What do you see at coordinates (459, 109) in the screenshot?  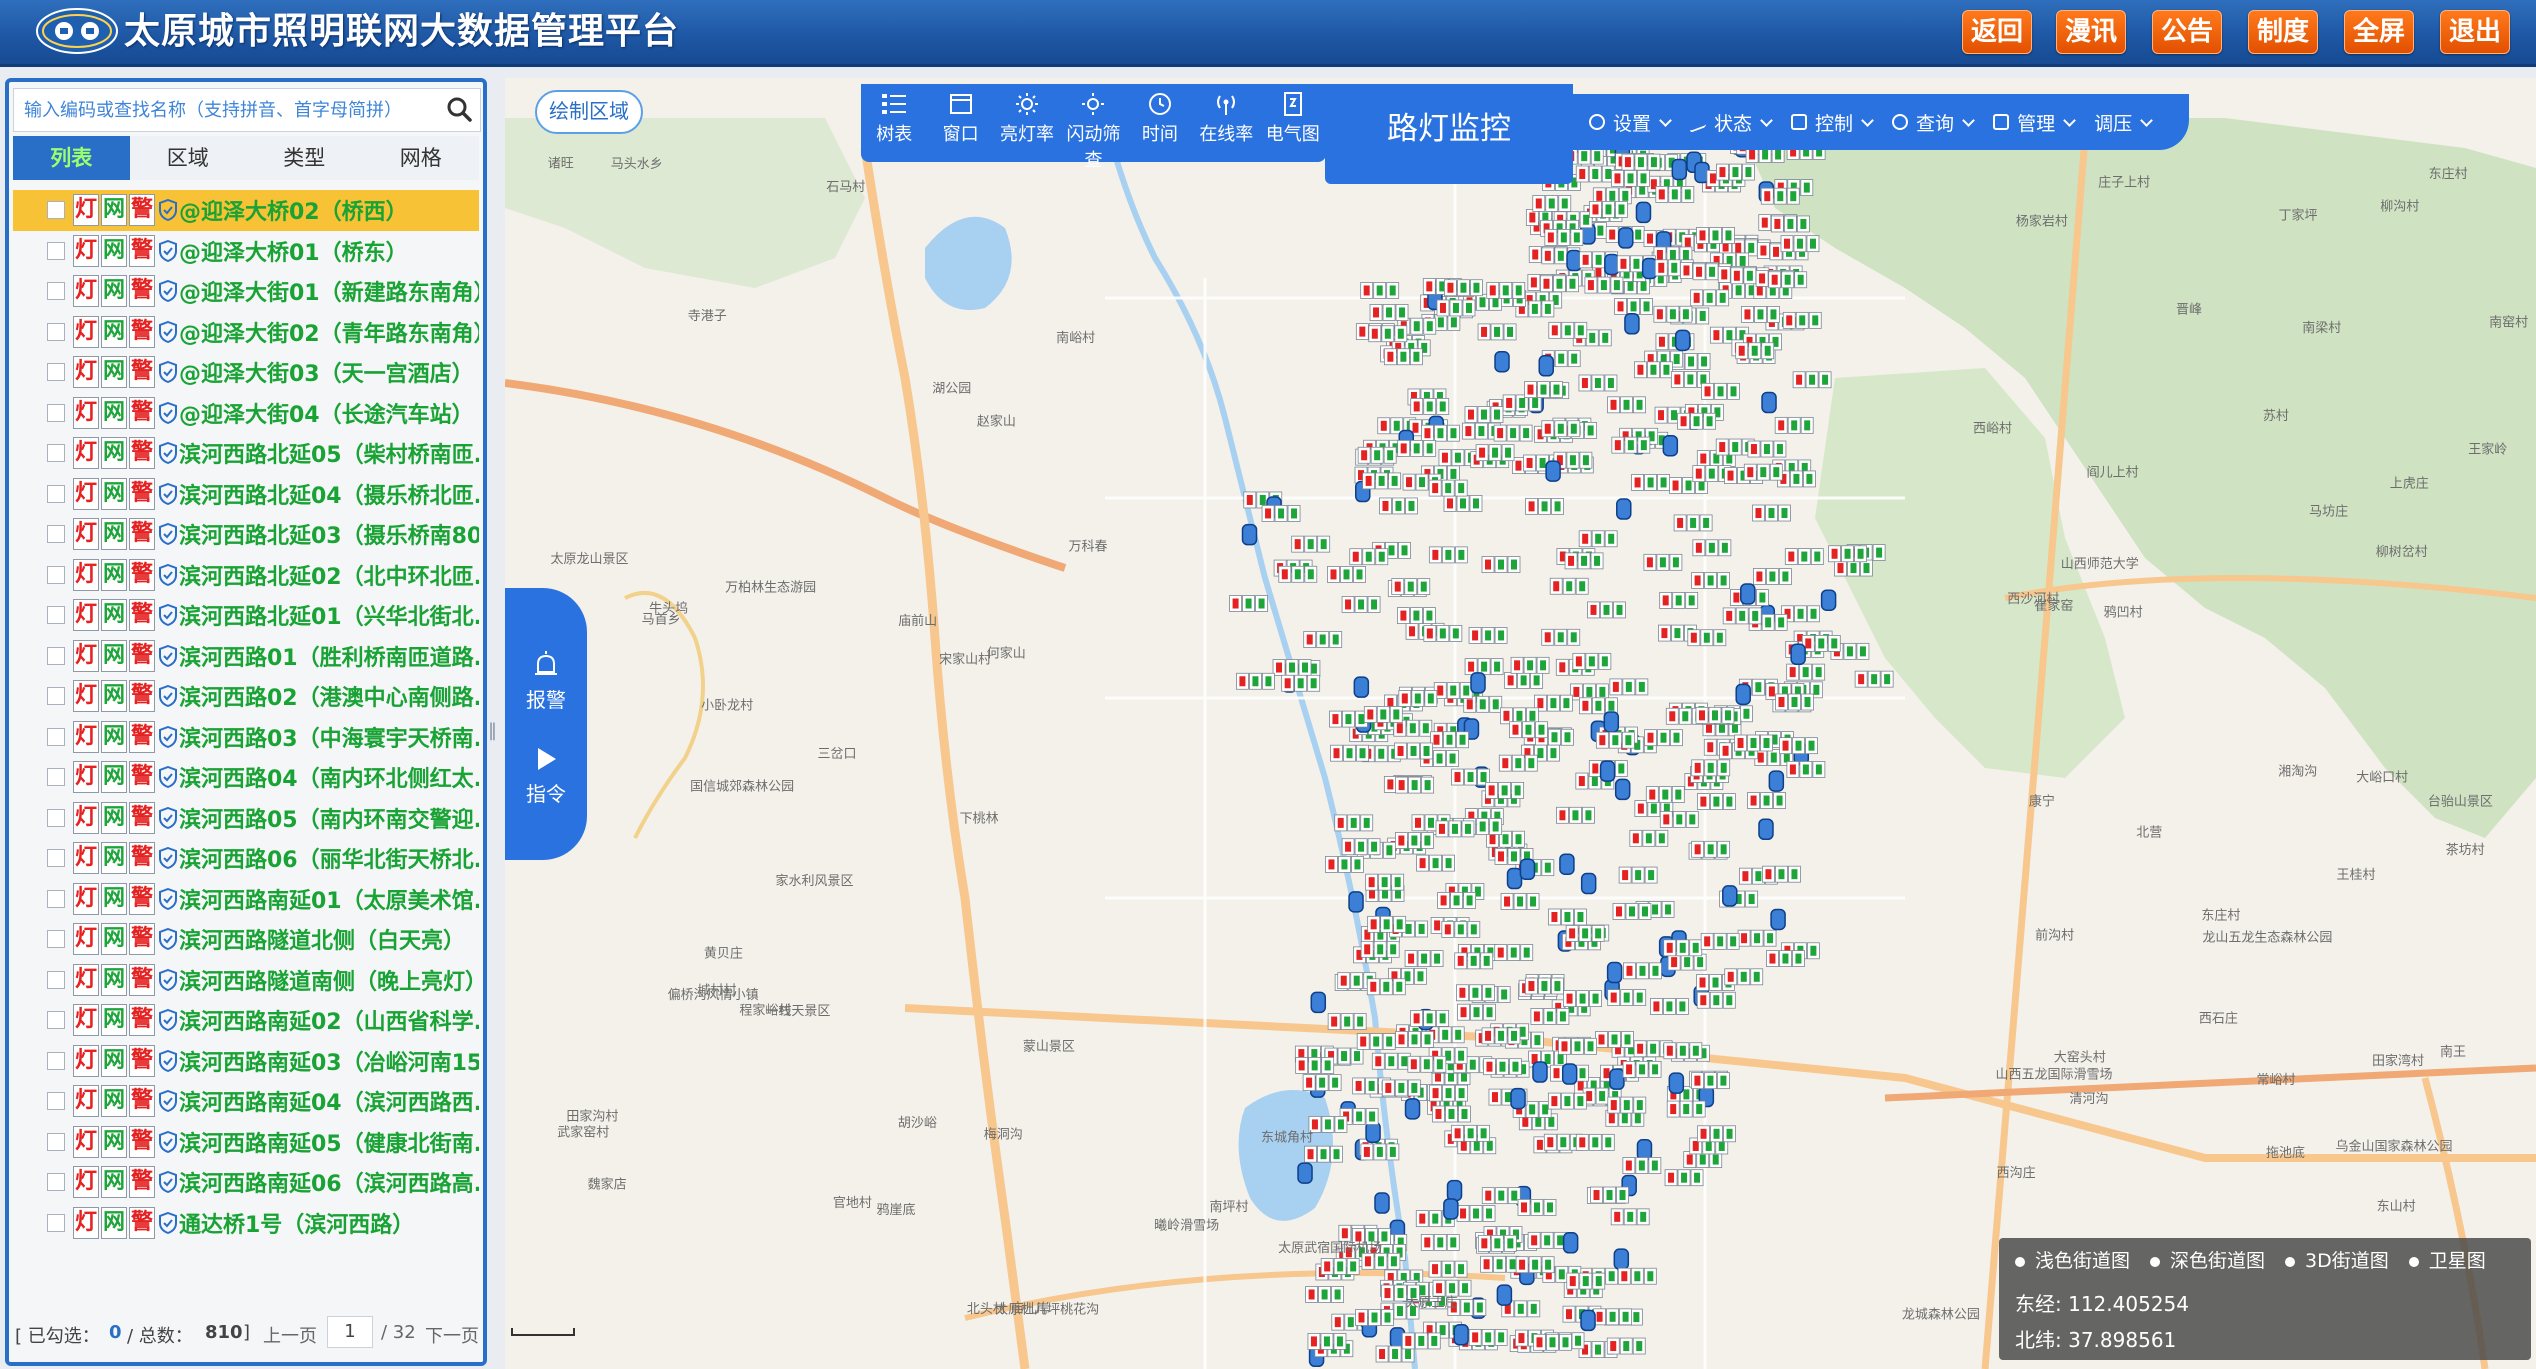 I see `search-icon` at bounding box center [459, 109].